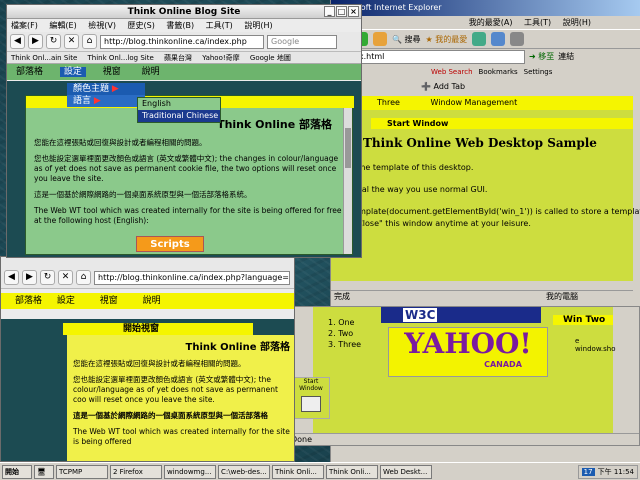  Describe the element at coordinates (517, 39) in the screenshot. I see `print-icon` at that location.